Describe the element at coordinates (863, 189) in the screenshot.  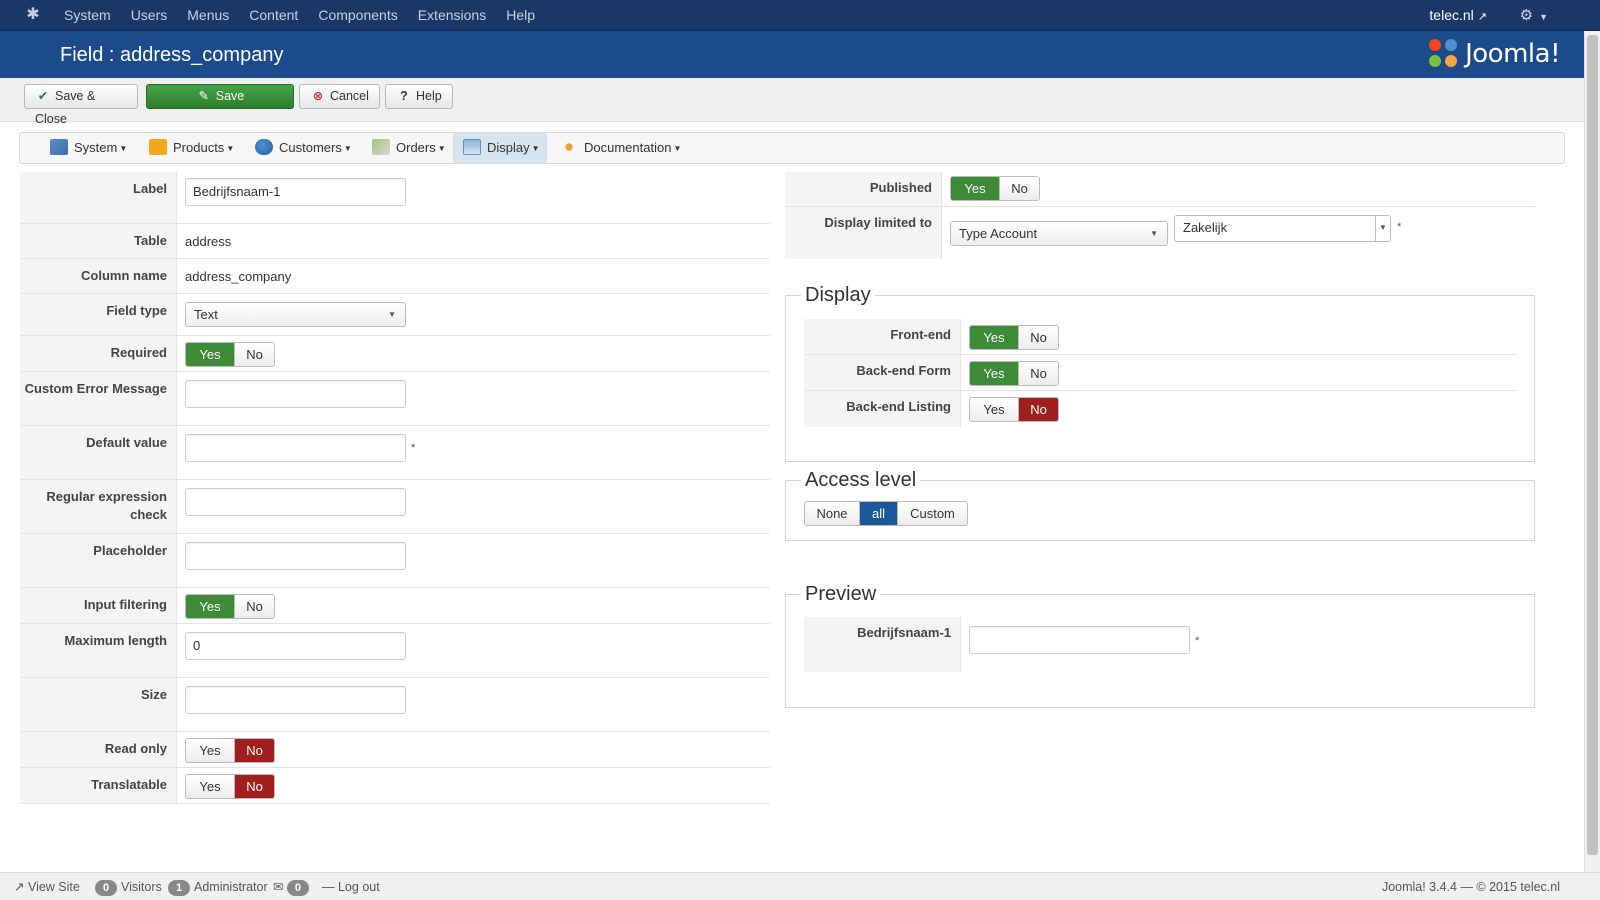
I see `published-label: Published` at that location.